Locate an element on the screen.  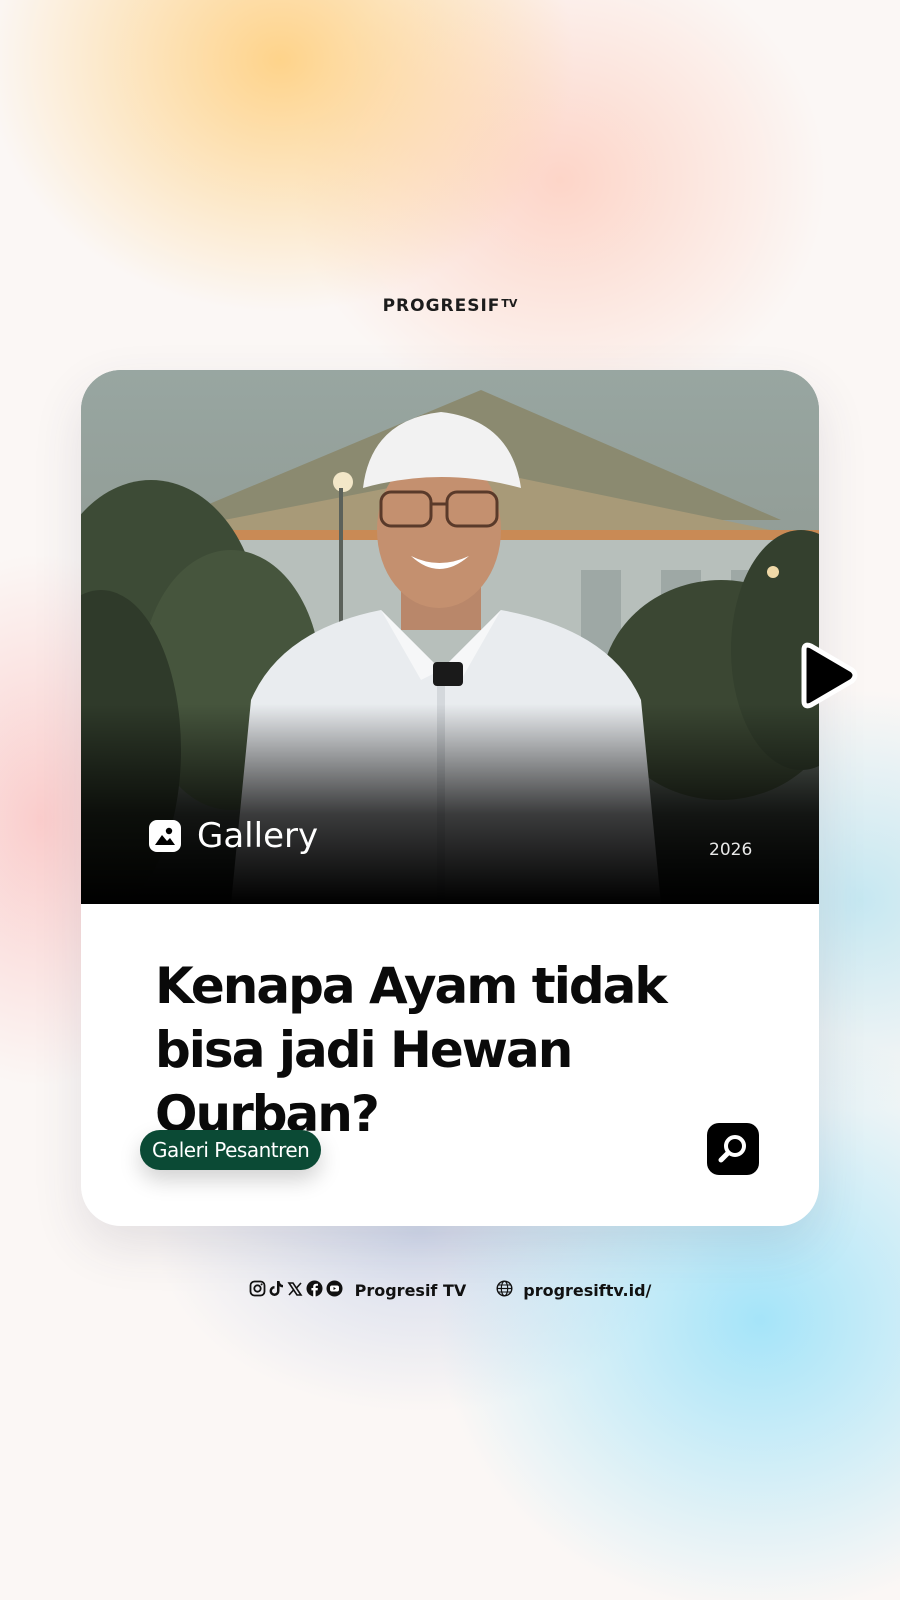
footer: Progresif TV progresiftv.id/ is located at coordinates (450, 1290).